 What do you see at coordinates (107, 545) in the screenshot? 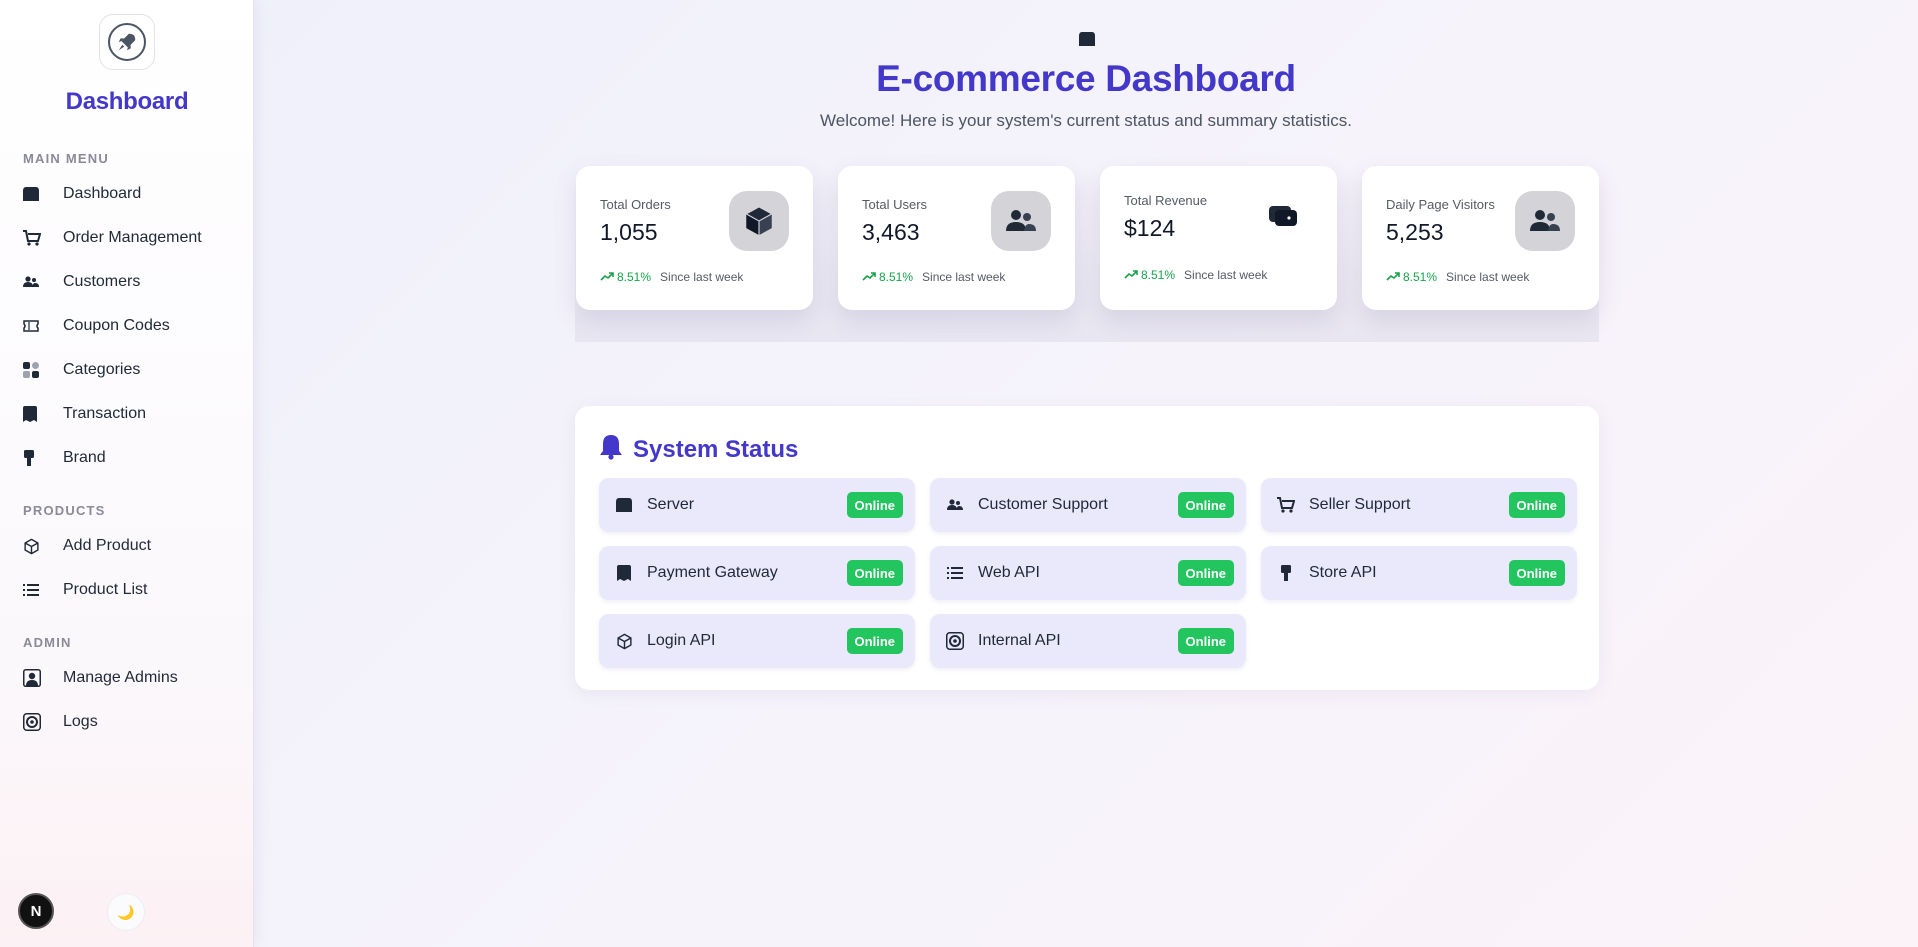
I see `sidebar-item-label: Add Product` at bounding box center [107, 545].